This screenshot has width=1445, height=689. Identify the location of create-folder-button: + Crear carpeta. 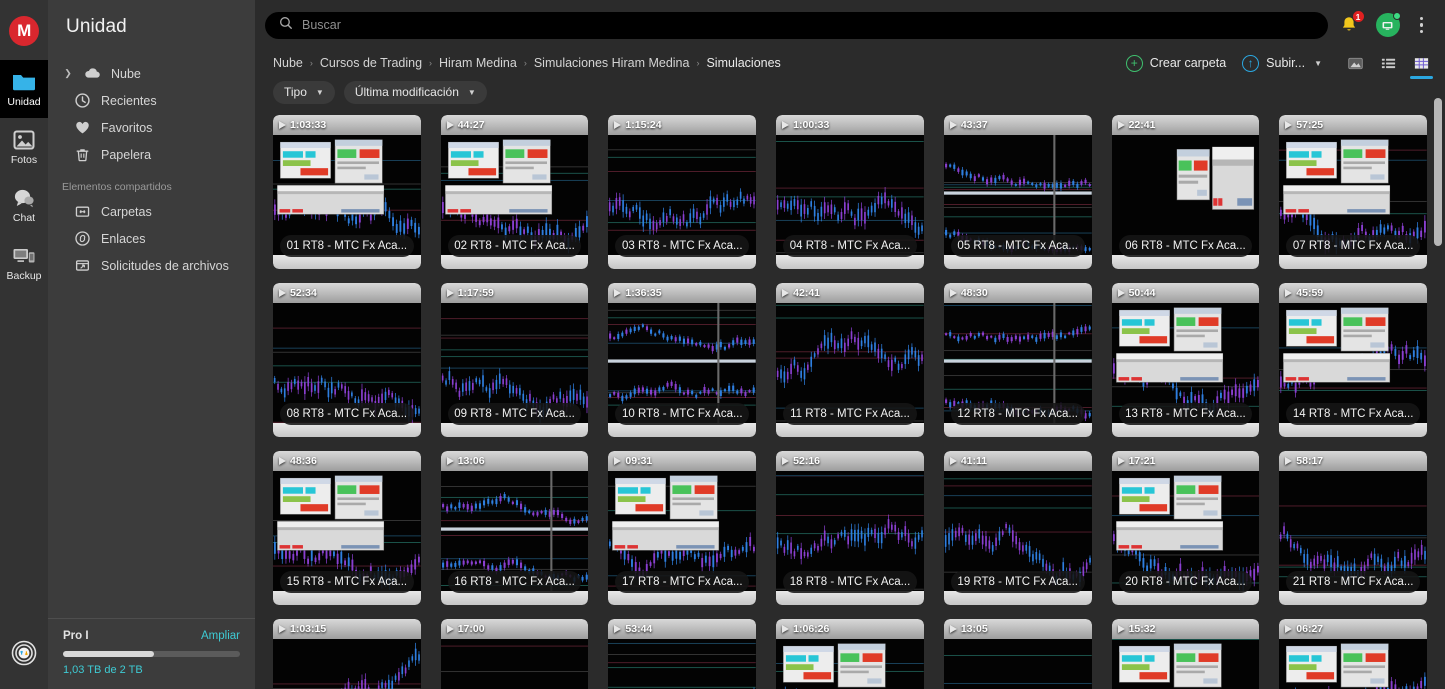
(1175, 63).